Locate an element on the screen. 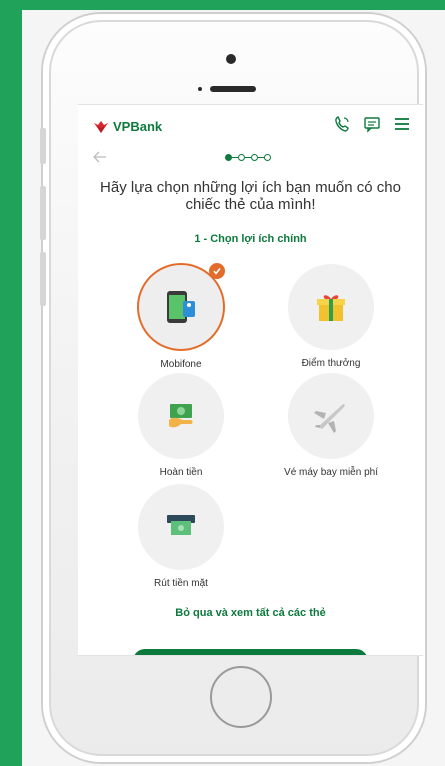 The image size is (445, 766). phone-card-icon is located at coordinates (181, 307).